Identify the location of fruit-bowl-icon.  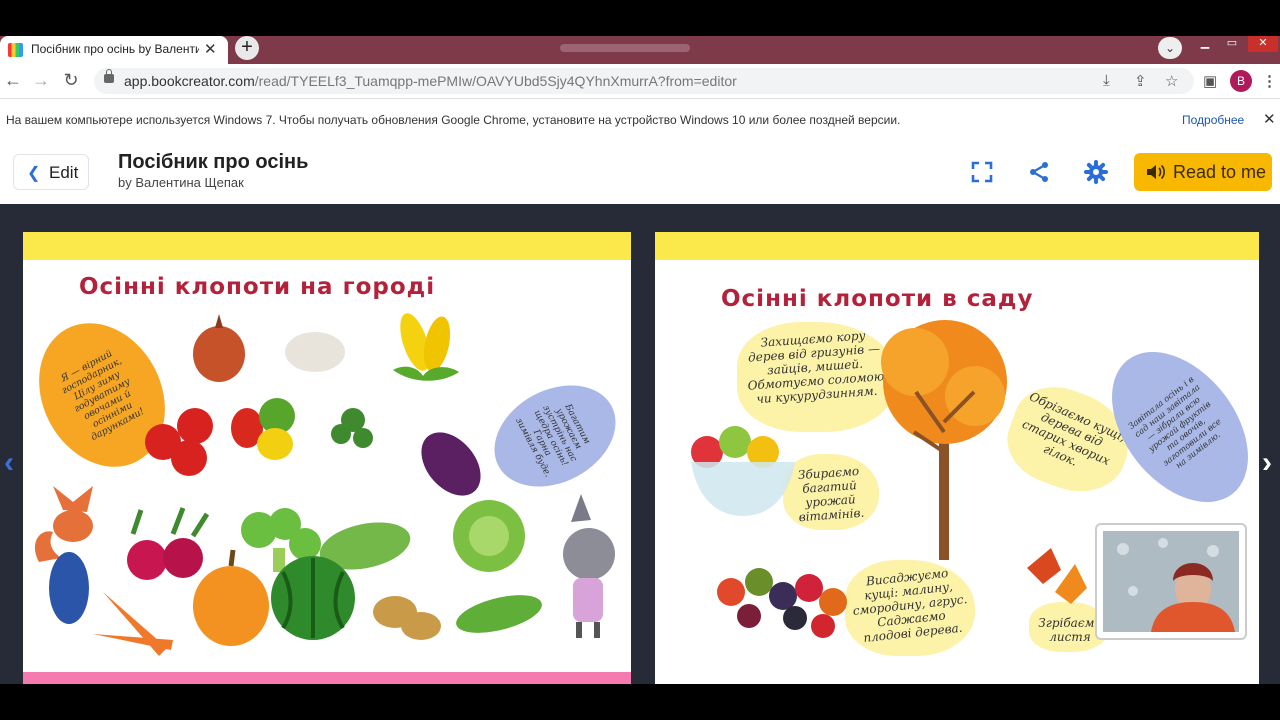
(743, 471).